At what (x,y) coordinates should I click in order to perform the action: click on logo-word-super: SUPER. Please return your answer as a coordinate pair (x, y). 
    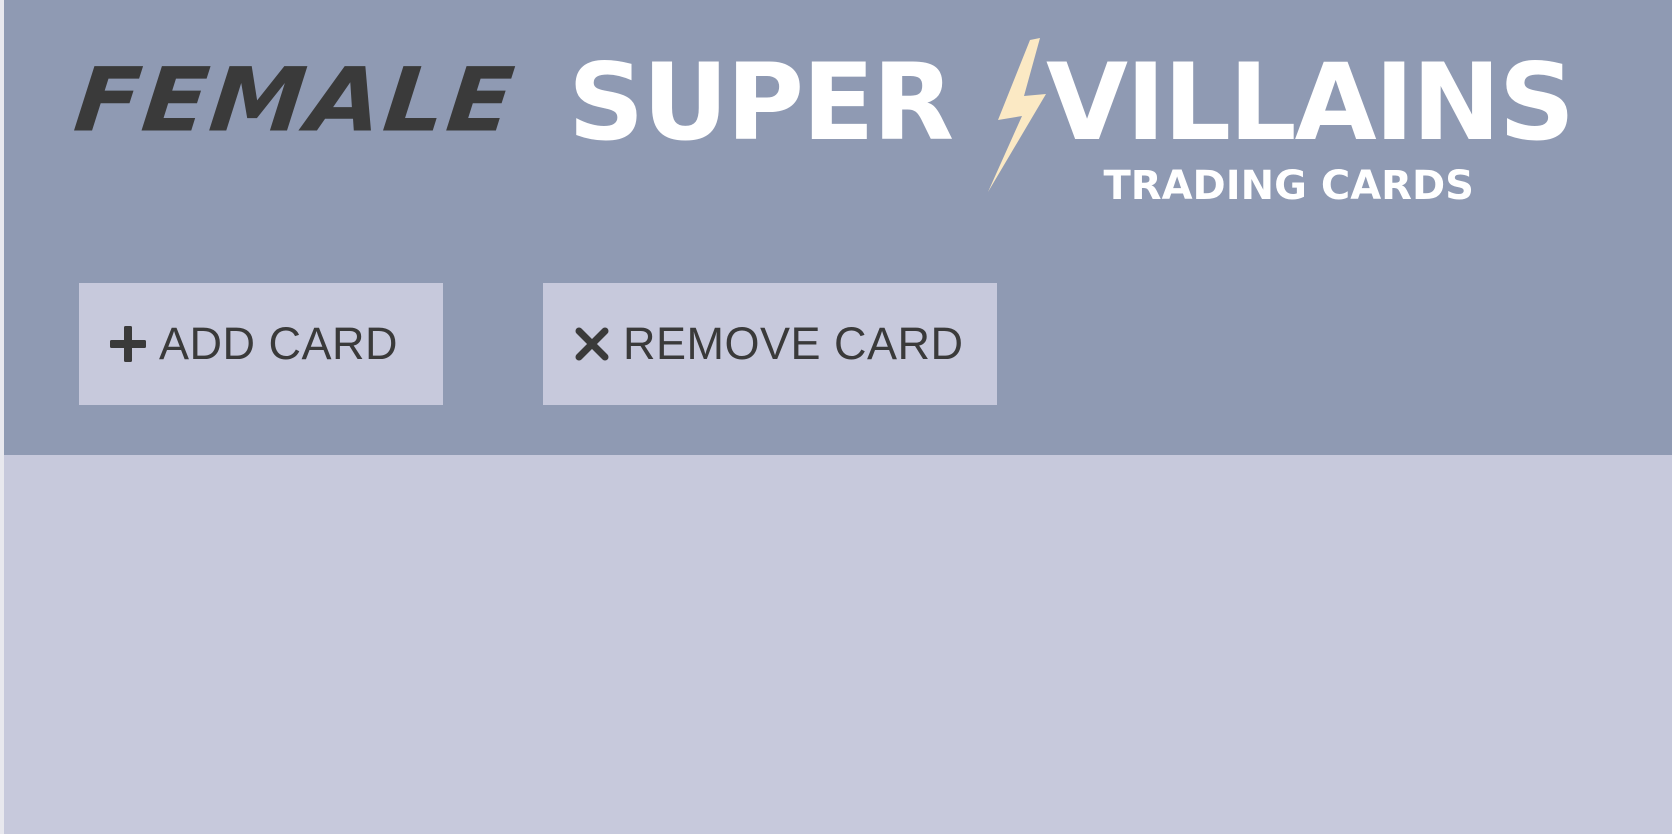
    Looking at the image, I should click on (761, 102).